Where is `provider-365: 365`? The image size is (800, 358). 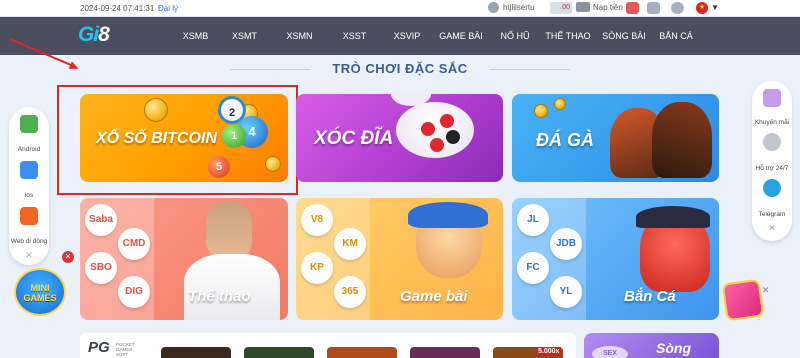 provider-365: 365 is located at coordinates (350, 292).